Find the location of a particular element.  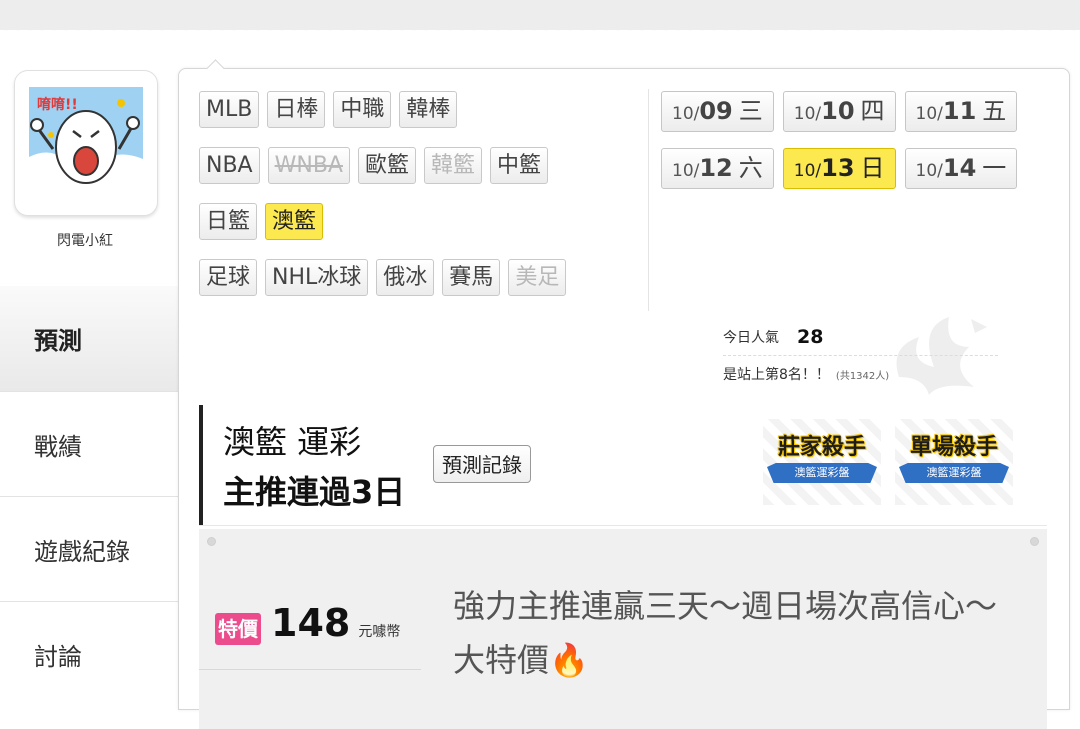

banner-title: 澳籃 運彩 is located at coordinates (292, 442).